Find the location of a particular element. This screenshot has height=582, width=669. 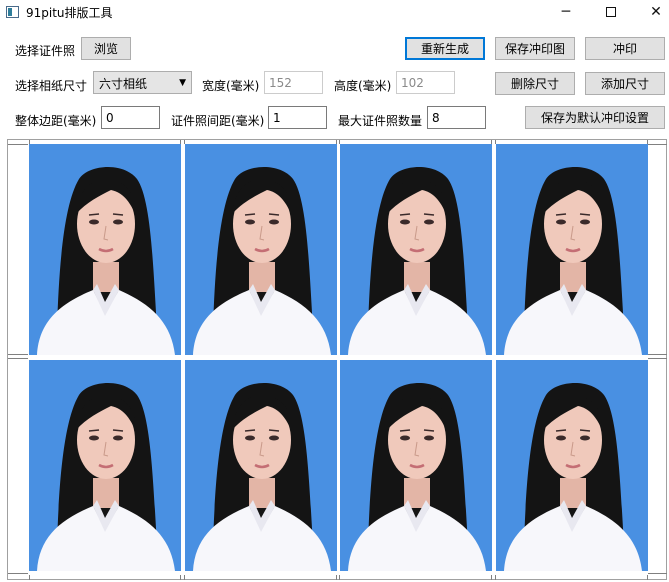

spacing-field is located at coordinates (297, 117).